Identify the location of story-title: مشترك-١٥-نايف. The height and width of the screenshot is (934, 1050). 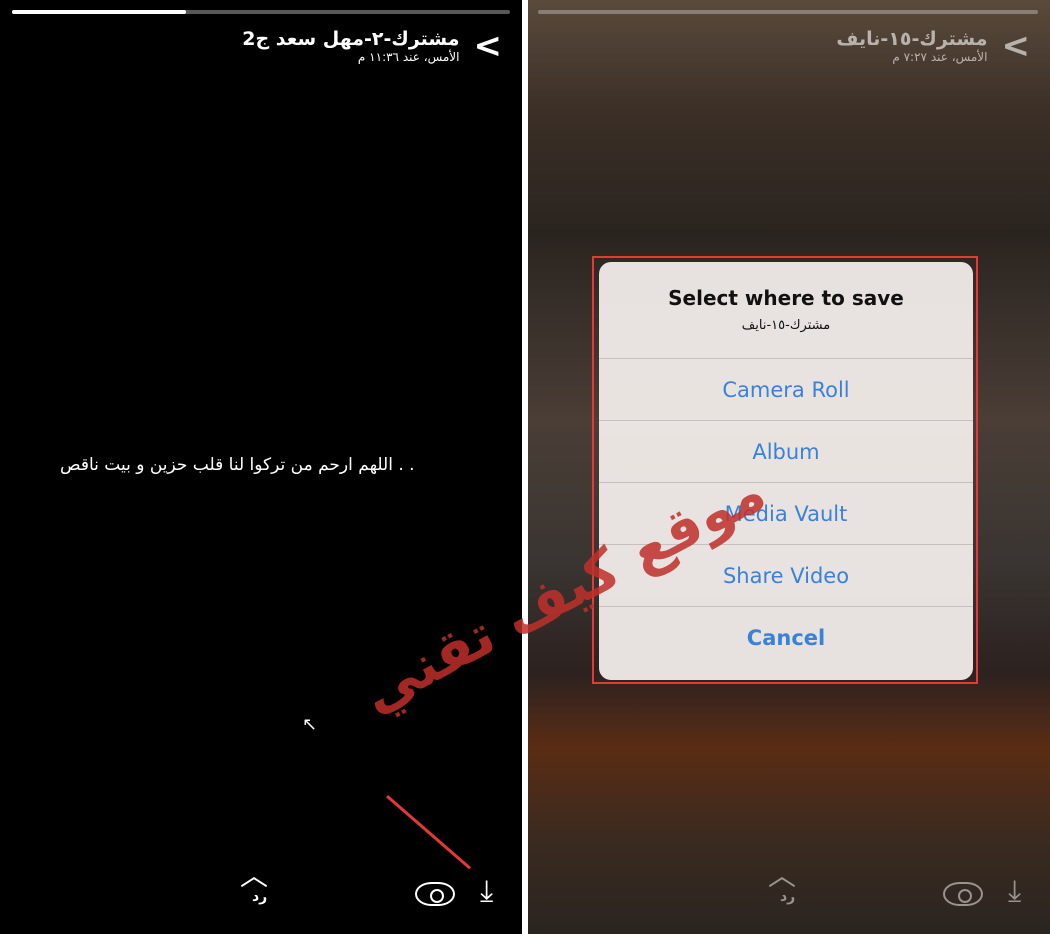
(912, 39).